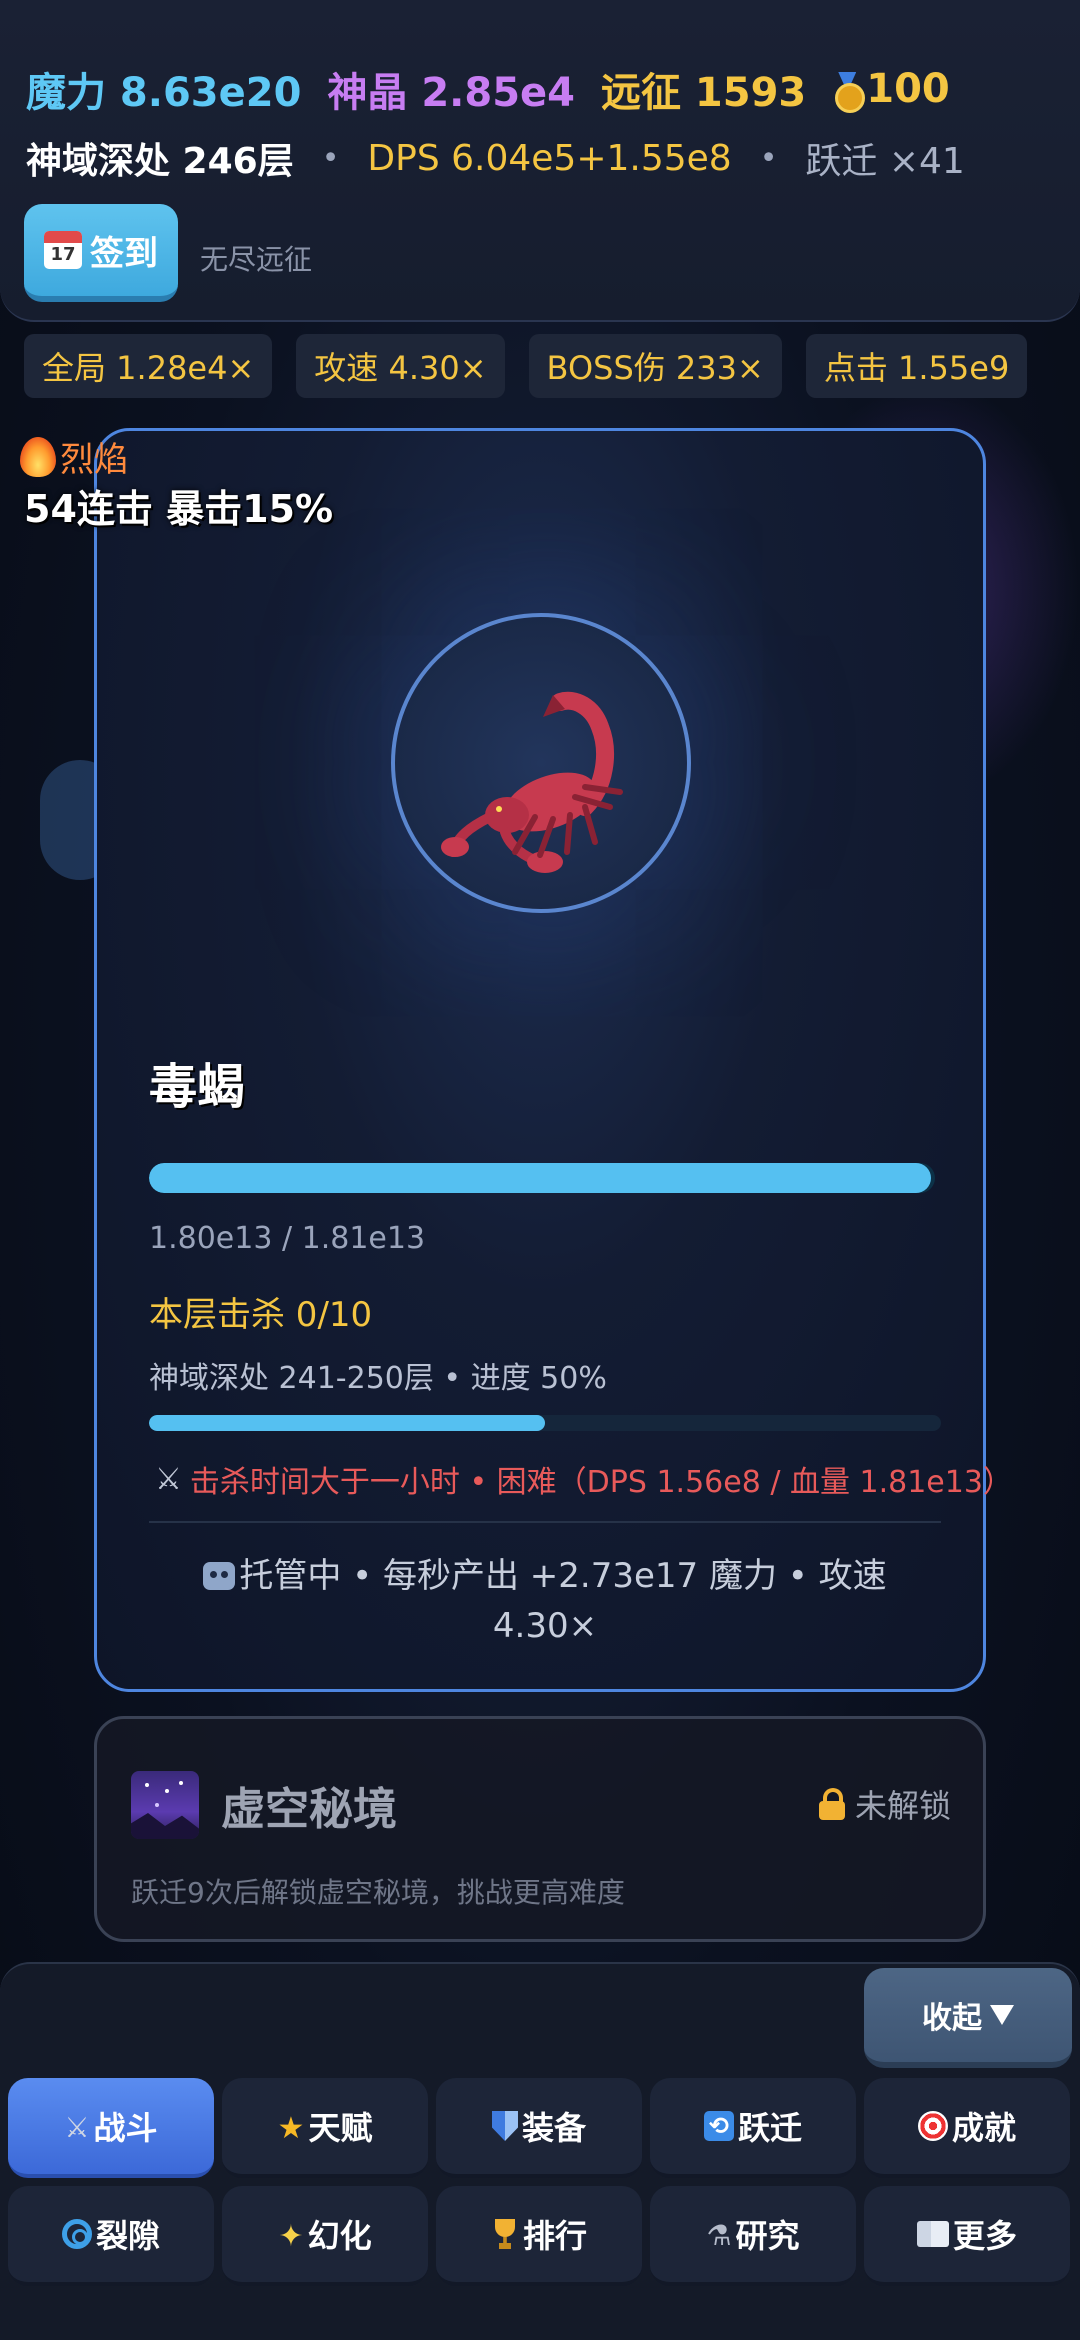 Image resolution: width=1080 pixels, height=2340 pixels. I want to click on nav-research-button: ⚗ 研究, so click(753, 2236).